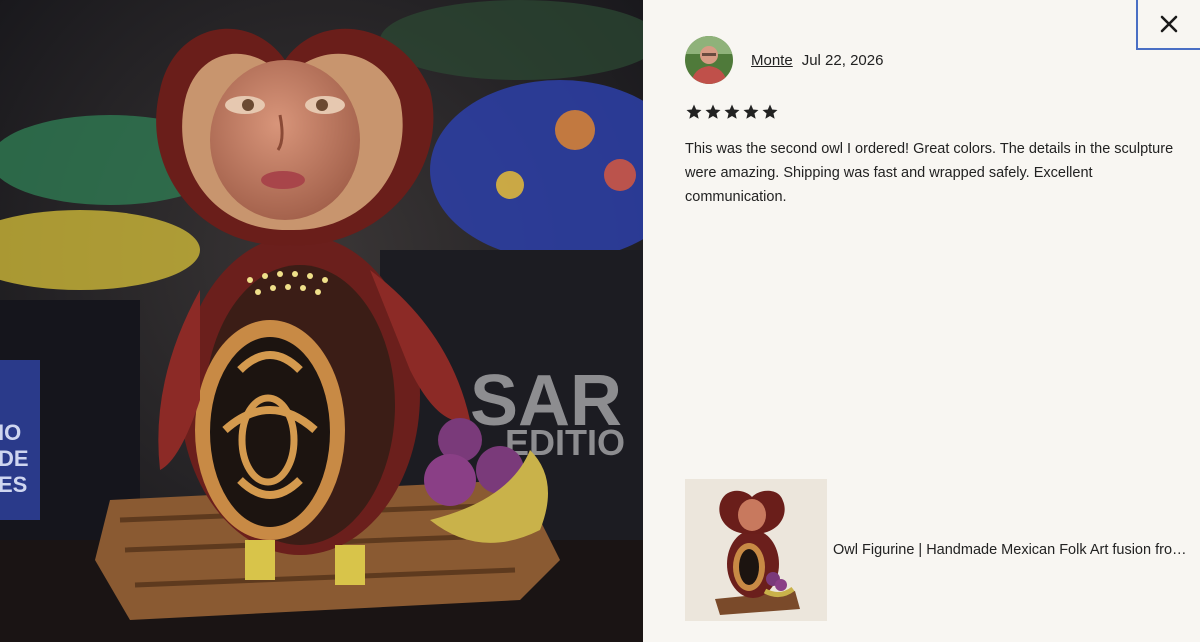 The height and width of the screenshot is (642, 1200). I want to click on star-rating, so click(732, 112).